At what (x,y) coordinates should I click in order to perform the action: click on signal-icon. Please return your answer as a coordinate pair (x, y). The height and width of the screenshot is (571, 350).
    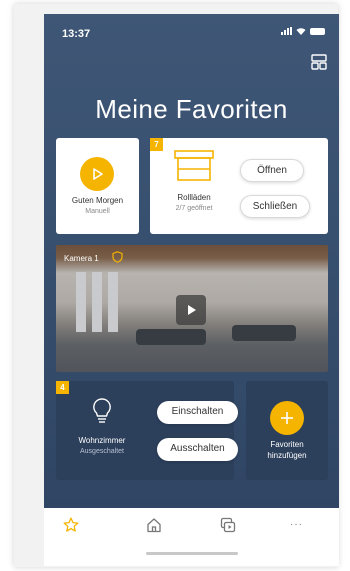
    Looking at the image, I should click on (286, 31).